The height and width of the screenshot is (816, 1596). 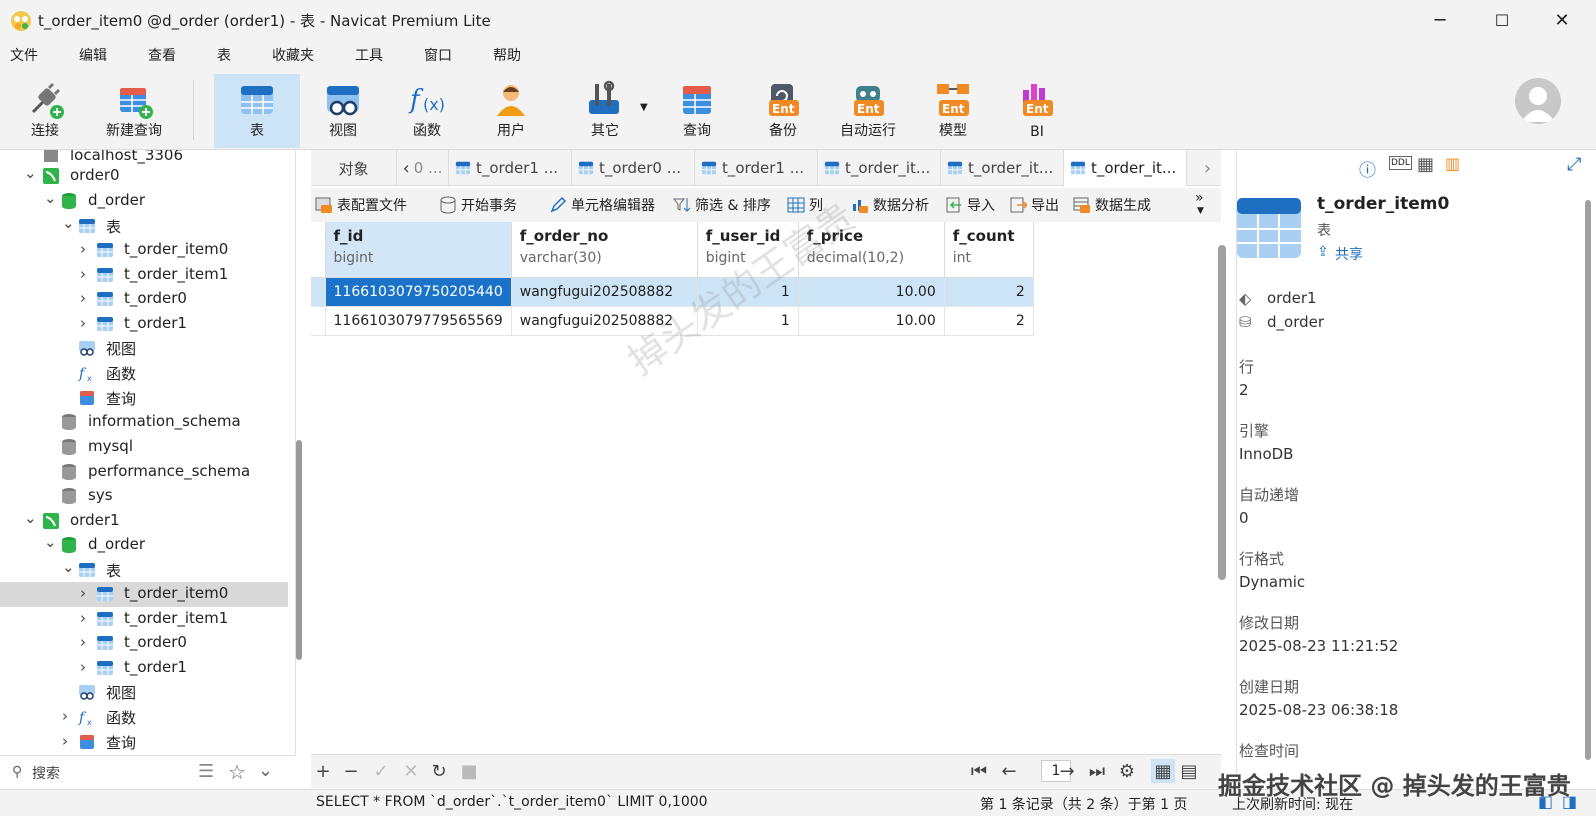 I want to click on tree-item: ⌄ order1, so click(x=144, y=521).